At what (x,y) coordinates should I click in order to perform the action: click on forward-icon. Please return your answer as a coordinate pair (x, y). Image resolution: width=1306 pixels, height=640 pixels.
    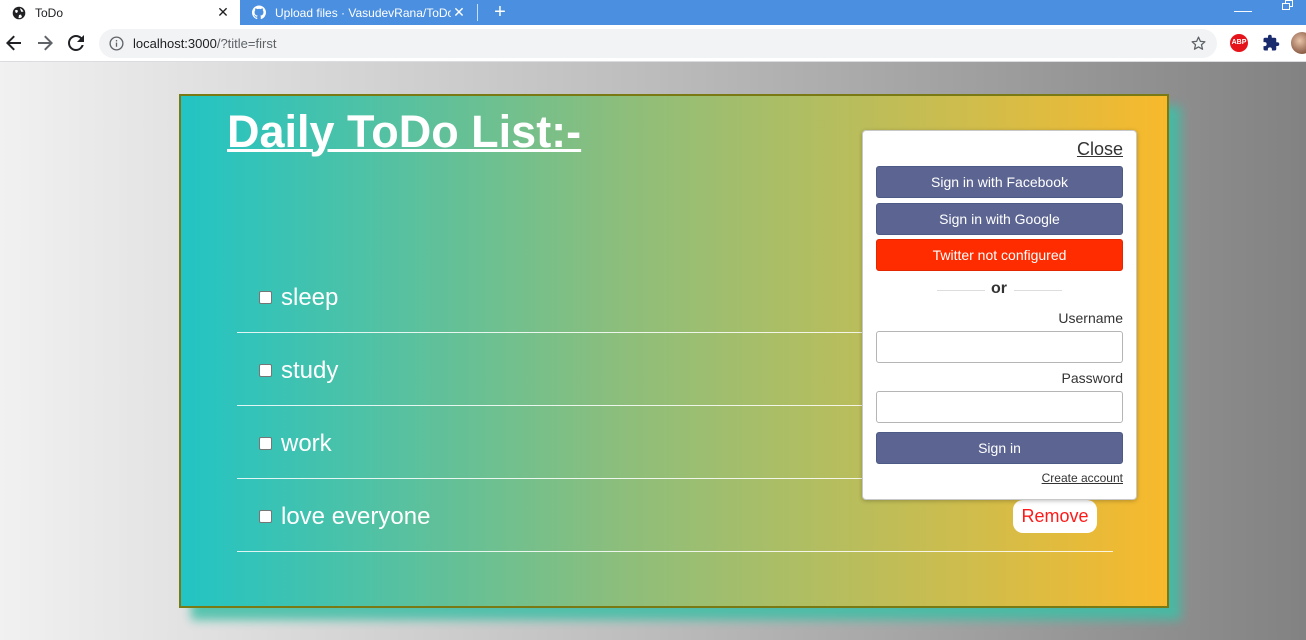
    Looking at the image, I should click on (45, 43).